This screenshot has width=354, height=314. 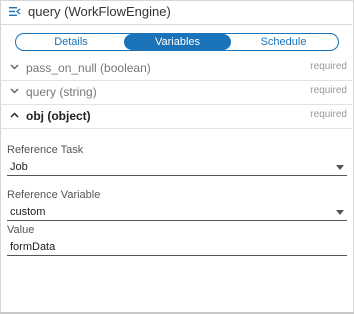 I want to click on panel-title: query (WorkFlowEngine), so click(x=99, y=11).